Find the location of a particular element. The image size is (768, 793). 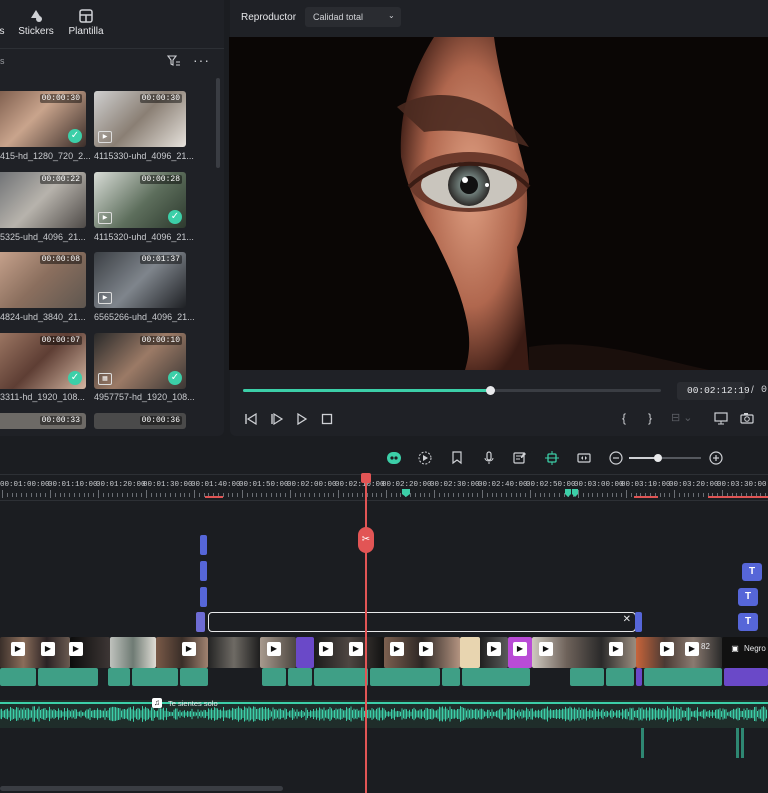

audio-clip-title: ♫ Te sientes solo is located at coordinates (185, 704).